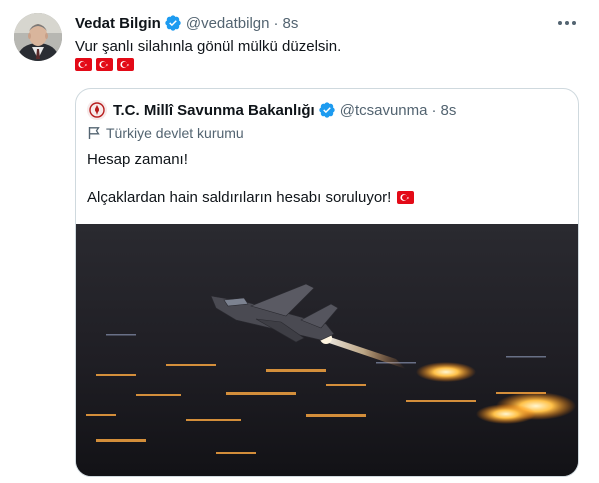  What do you see at coordinates (448, 110) in the screenshot?
I see `quoted-tweet-timestamp: 8s` at bounding box center [448, 110].